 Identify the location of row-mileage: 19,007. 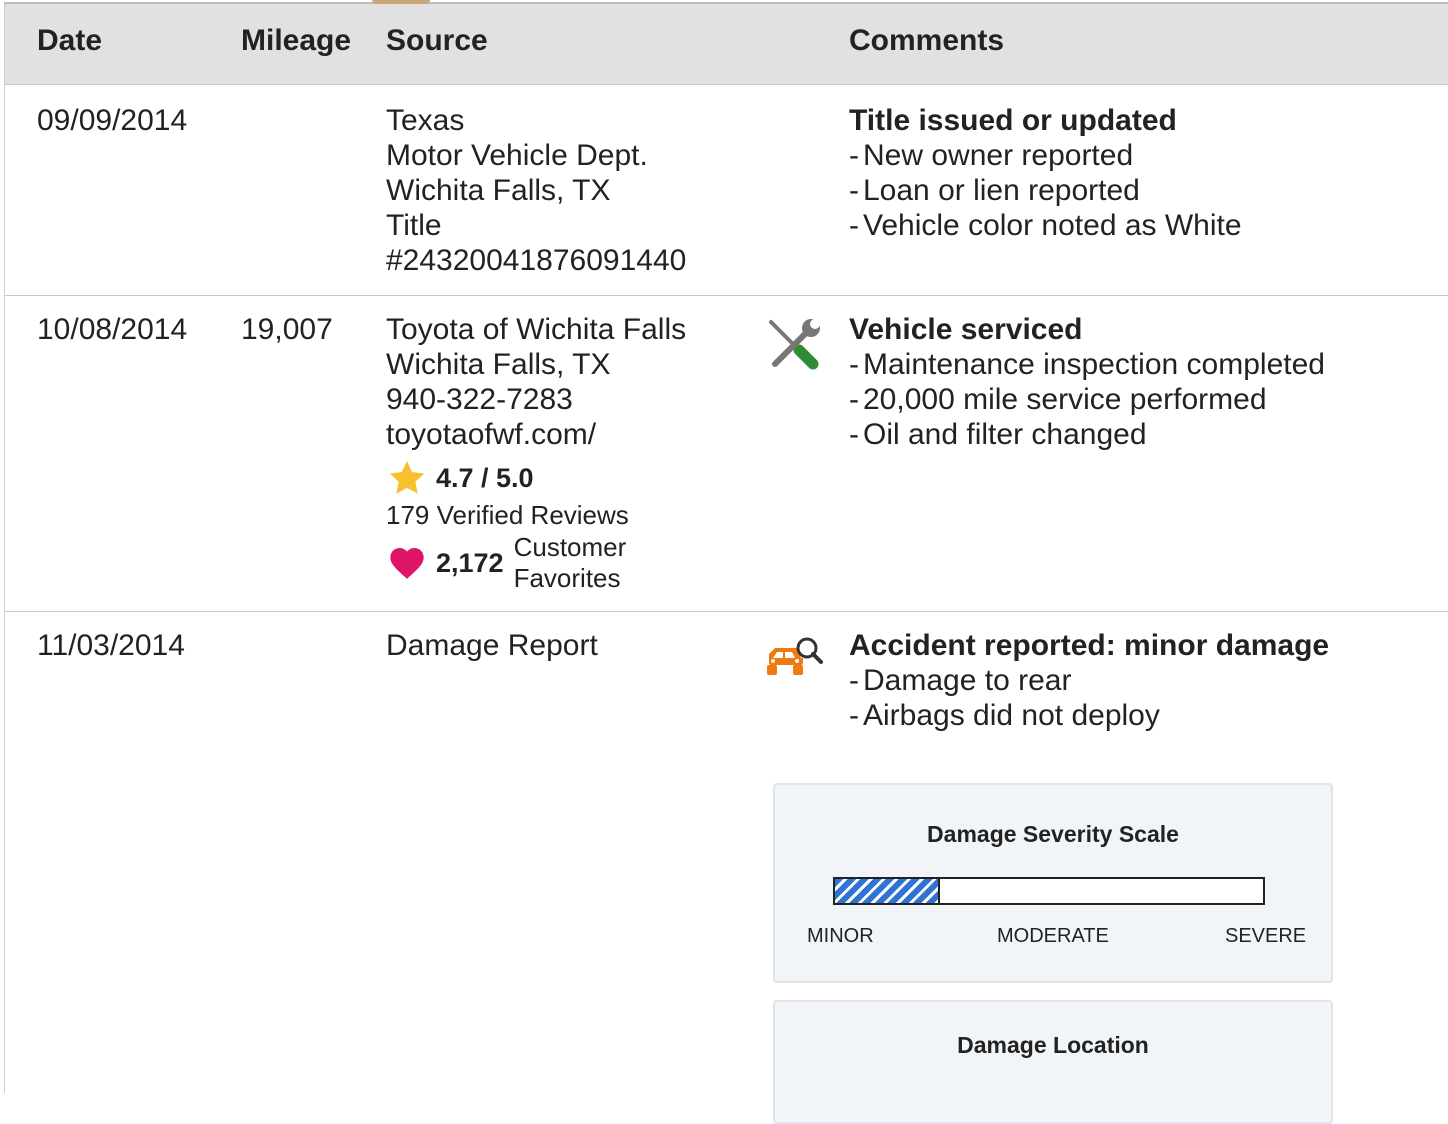
(287, 329).